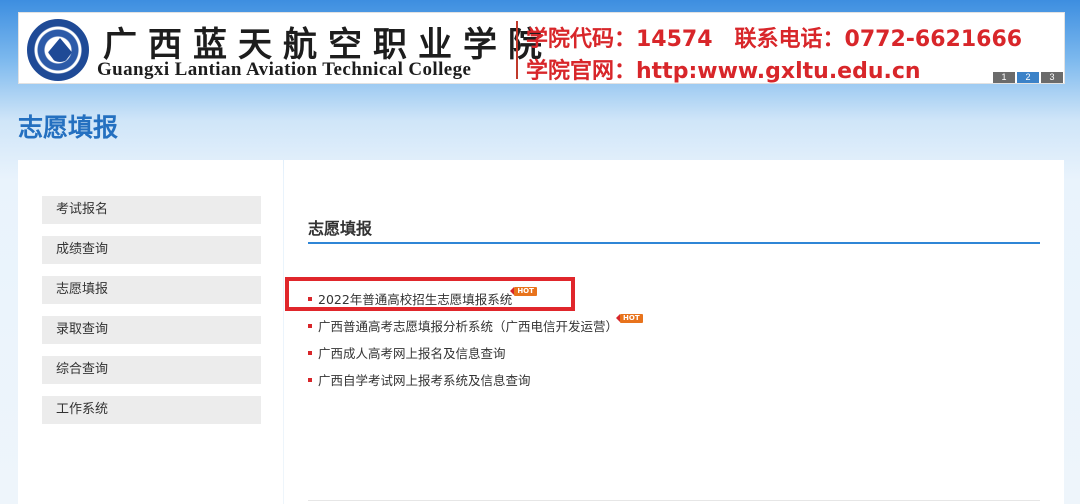  I want to click on sidebar-item-application-filling: 志愿填报, so click(151, 290).